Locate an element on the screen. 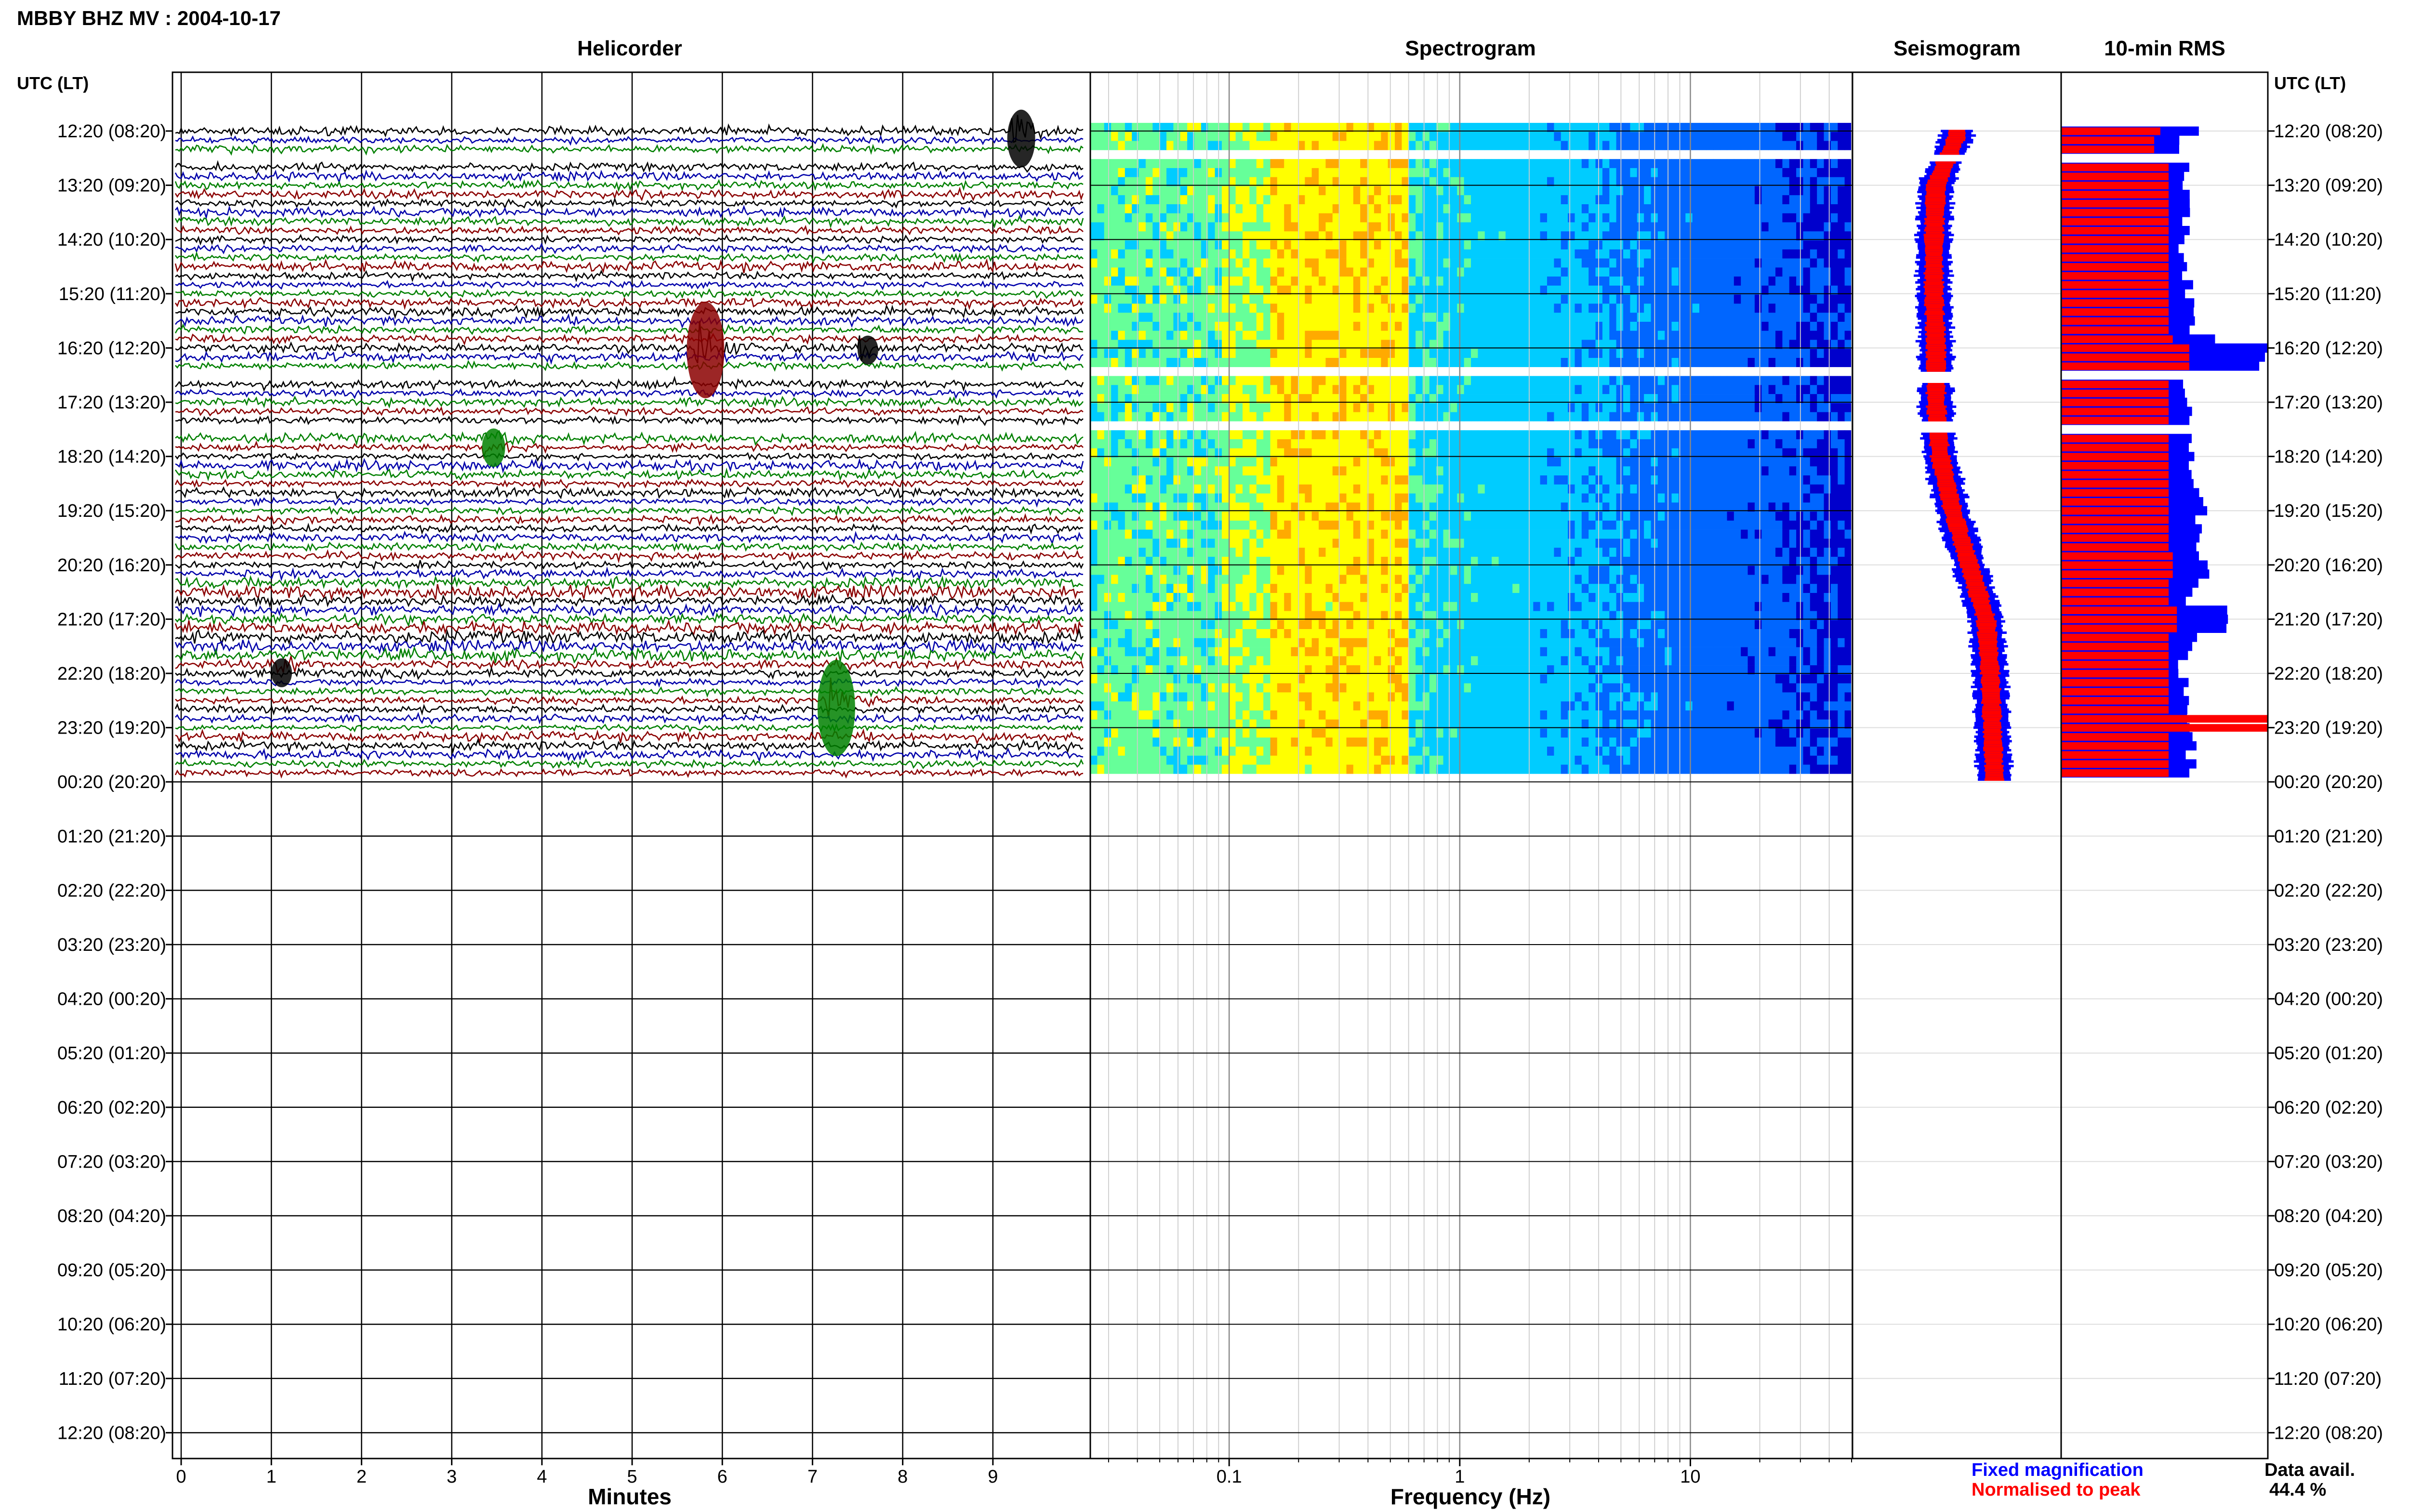  time-label-right: 06:20 (02:20) is located at coordinates (2328, 1108).